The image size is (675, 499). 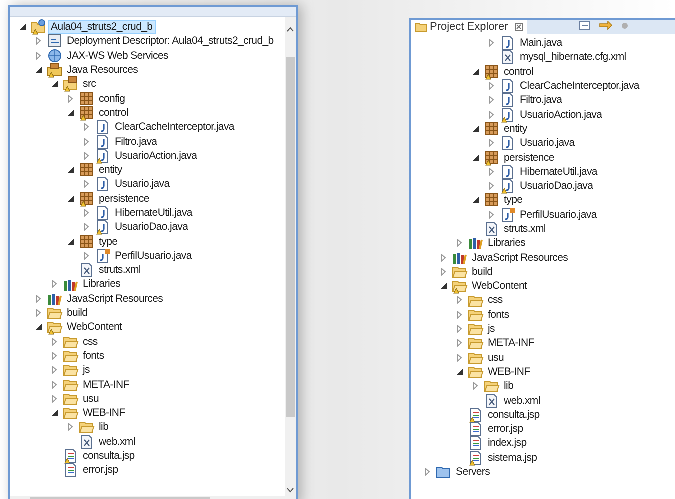 I want to click on tree-item: Deployment Descriptor: Aula04_struts2_crud_b, so click(x=170, y=41).